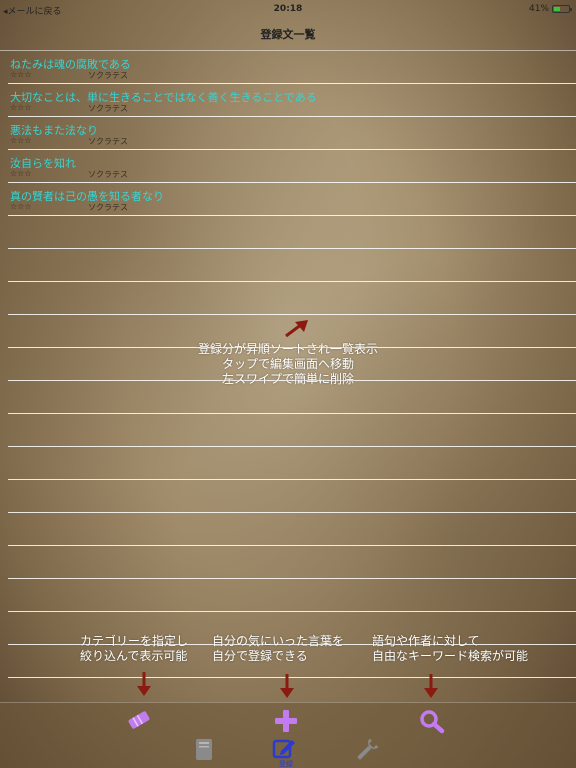  I want to click on category-hint-line: 絞り込んで表示可能, so click(134, 656).